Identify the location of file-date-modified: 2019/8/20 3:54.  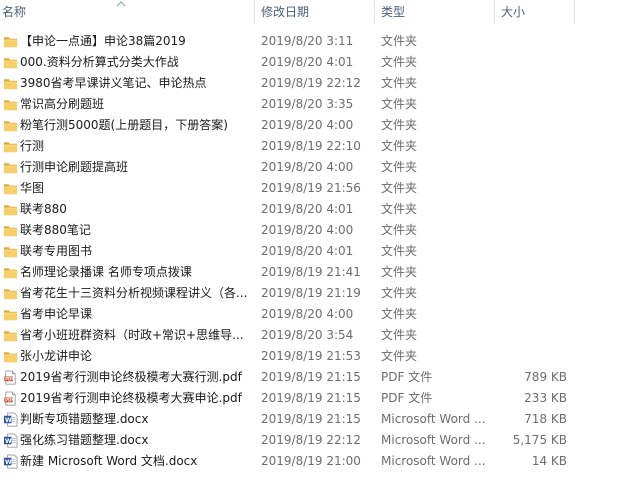
(307, 335).